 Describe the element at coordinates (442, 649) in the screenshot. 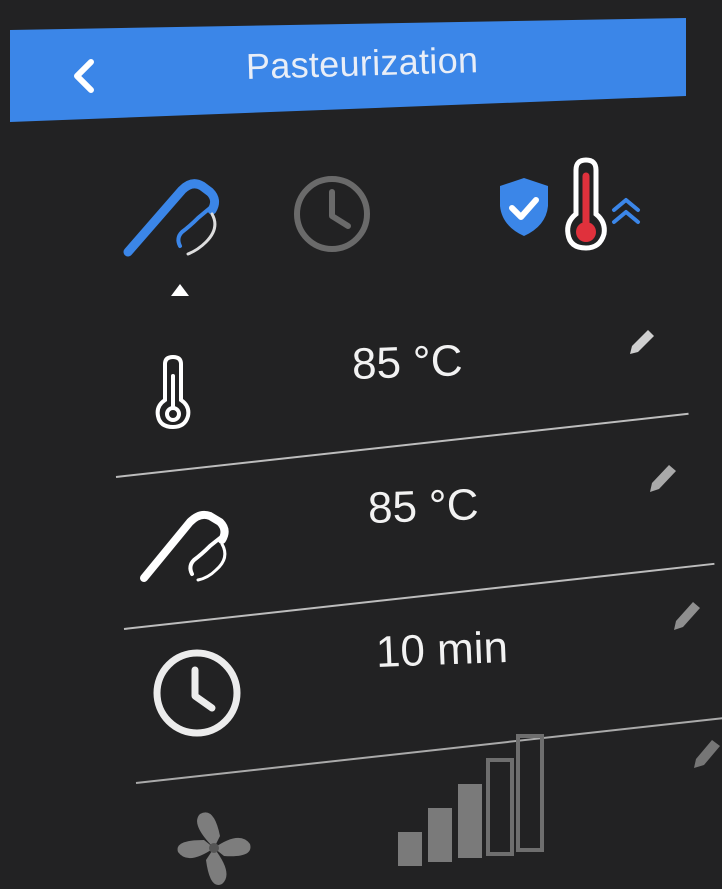

I see `duration-value: 10 min` at that location.